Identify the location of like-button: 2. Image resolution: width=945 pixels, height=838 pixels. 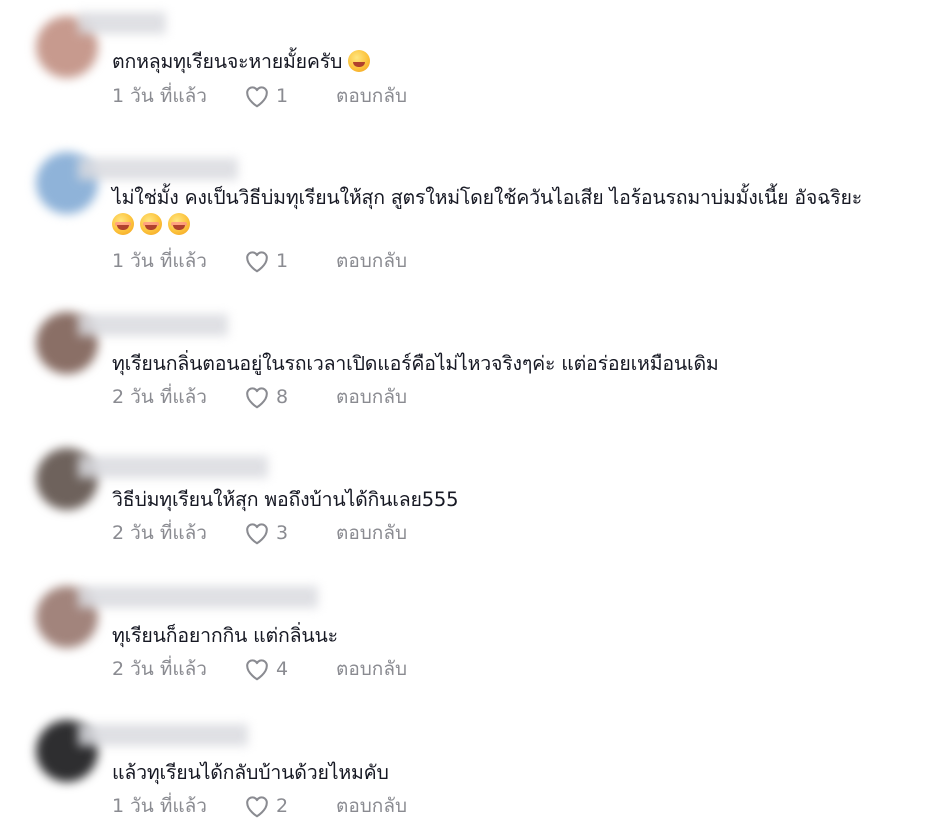
(290, 806).